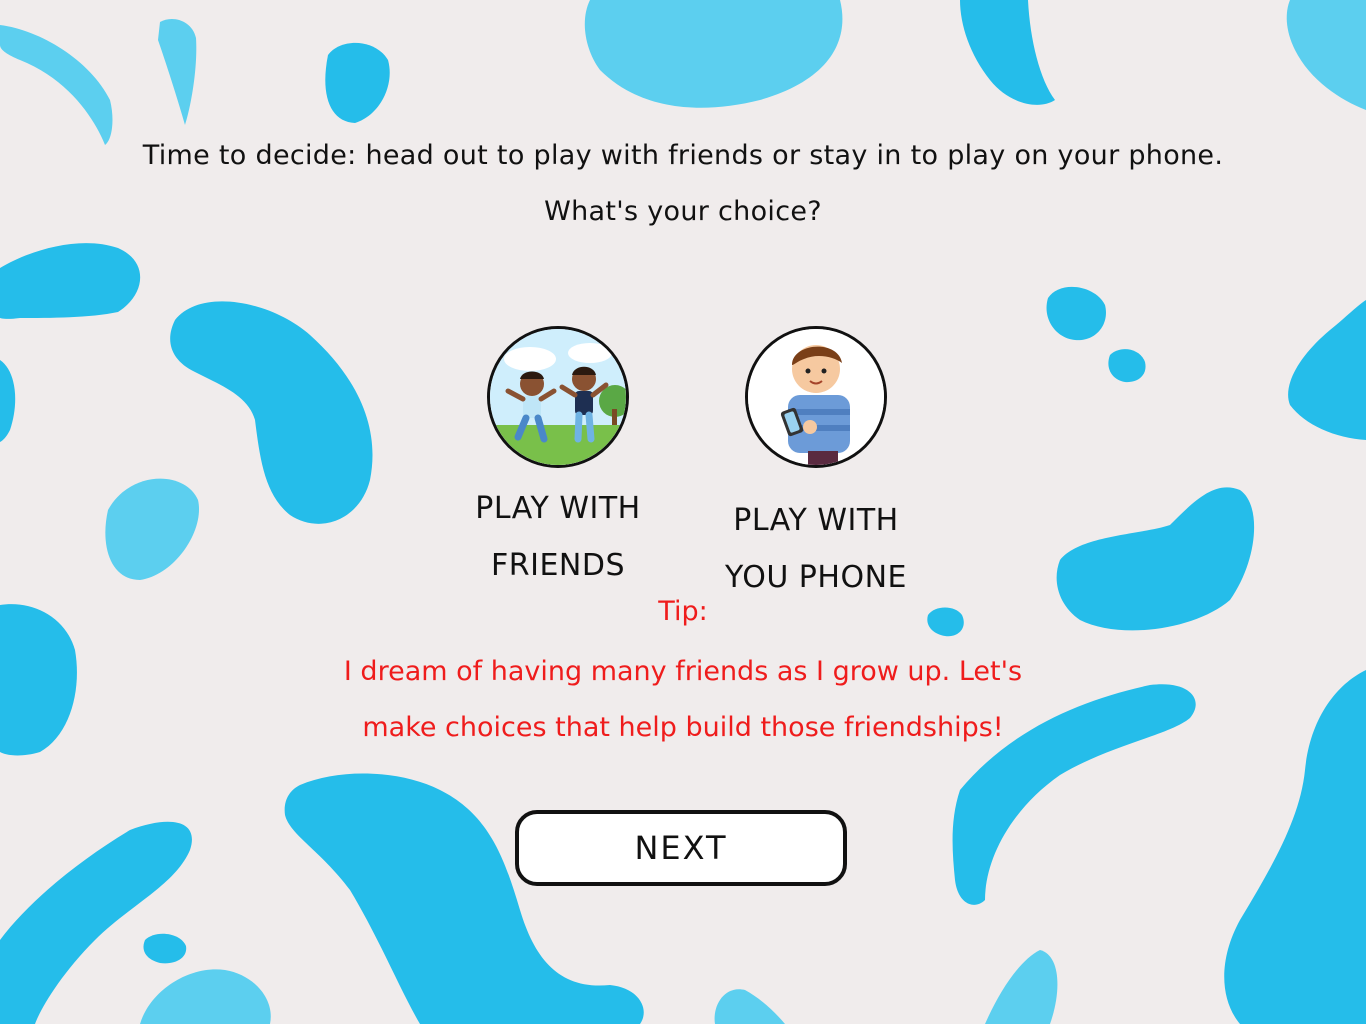  What do you see at coordinates (816, 397) in the screenshot?
I see `boy-with-phone-icon` at bounding box center [816, 397].